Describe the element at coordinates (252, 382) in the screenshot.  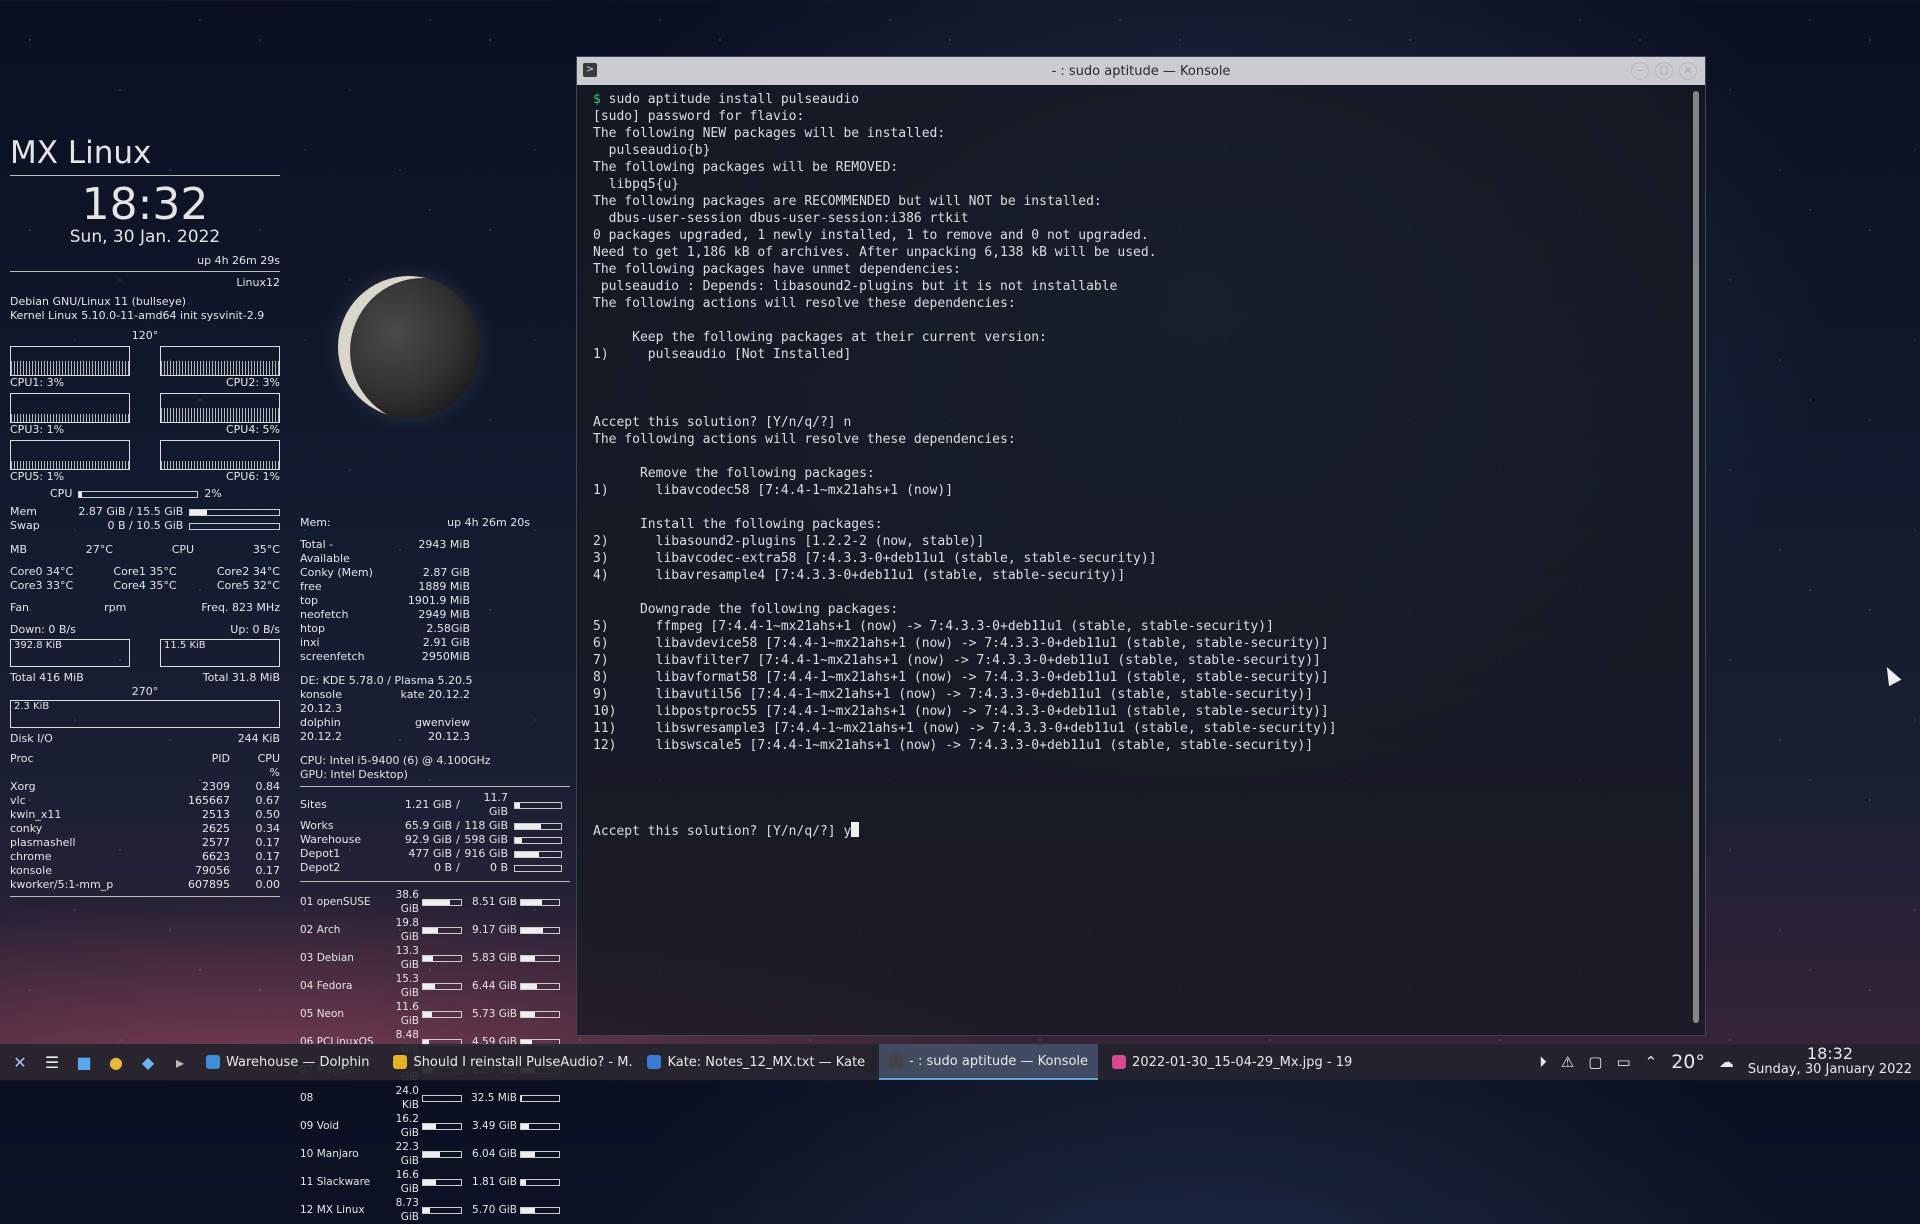
I see `cpu2-label: CPU2: 3%` at that location.